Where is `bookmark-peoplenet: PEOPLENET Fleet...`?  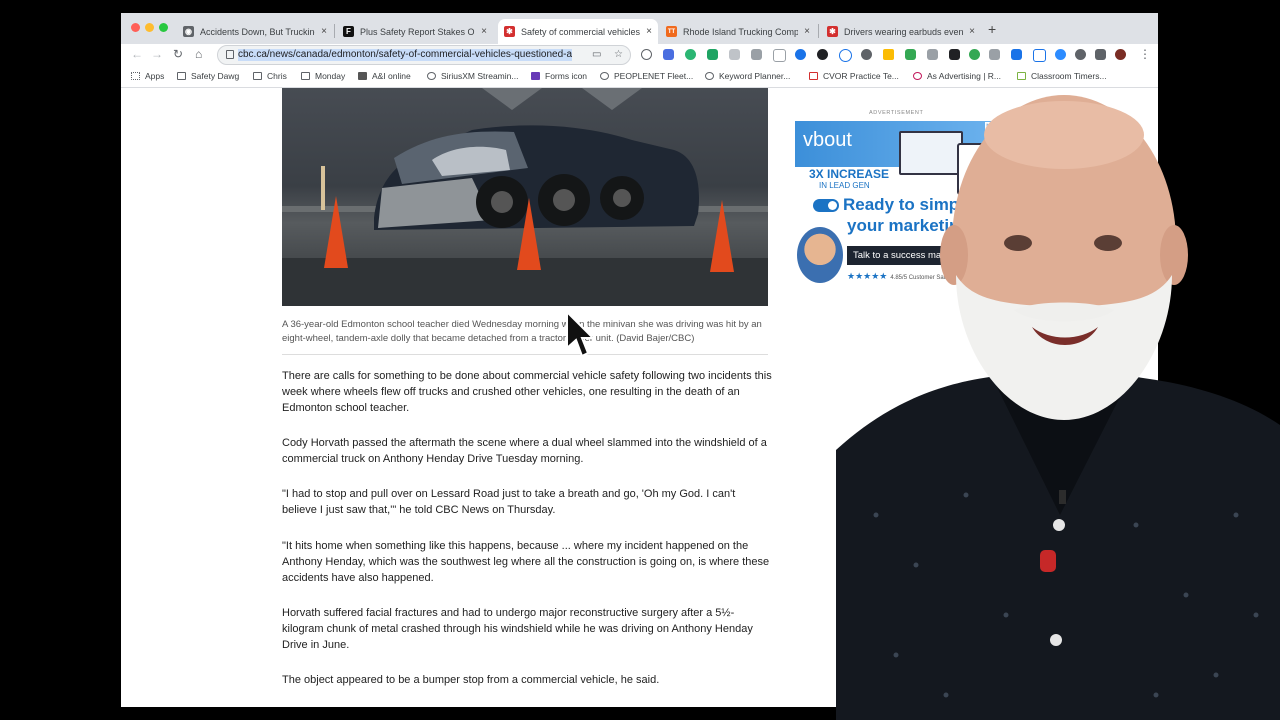 bookmark-peoplenet: PEOPLENET Fleet... is located at coordinates (646, 76).